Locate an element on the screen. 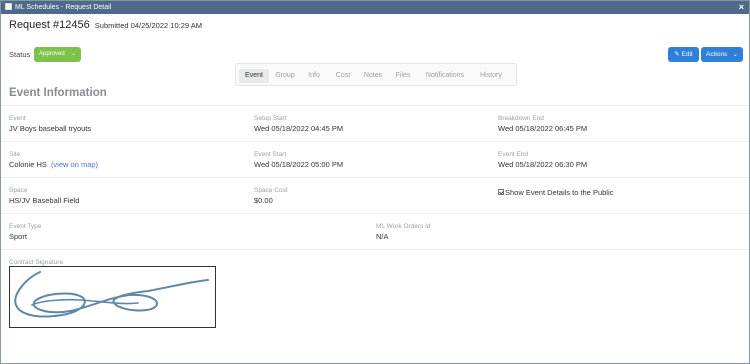  field-label: Site is located at coordinates (15, 154).